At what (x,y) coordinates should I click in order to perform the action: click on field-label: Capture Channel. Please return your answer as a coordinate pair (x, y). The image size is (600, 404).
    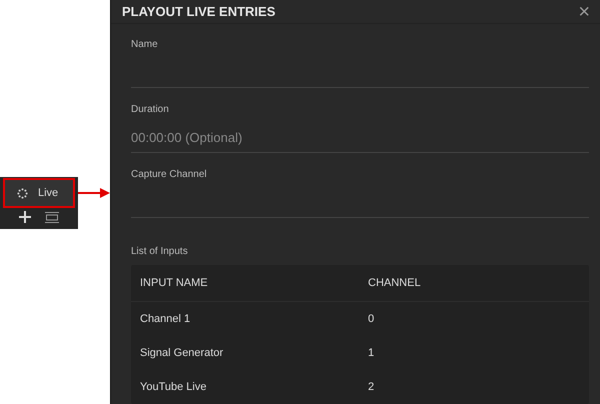
    Looking at the image, I should click on (169, 174).